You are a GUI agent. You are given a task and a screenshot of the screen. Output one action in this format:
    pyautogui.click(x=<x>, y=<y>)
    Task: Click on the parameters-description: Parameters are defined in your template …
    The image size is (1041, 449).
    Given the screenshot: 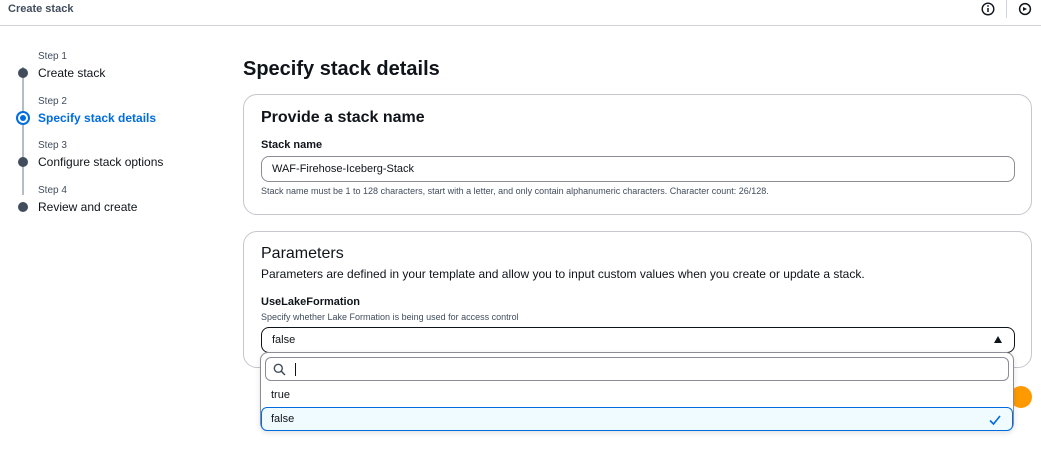 What is the action you would take?
    pyautogui.click(x=563, y=274)
    